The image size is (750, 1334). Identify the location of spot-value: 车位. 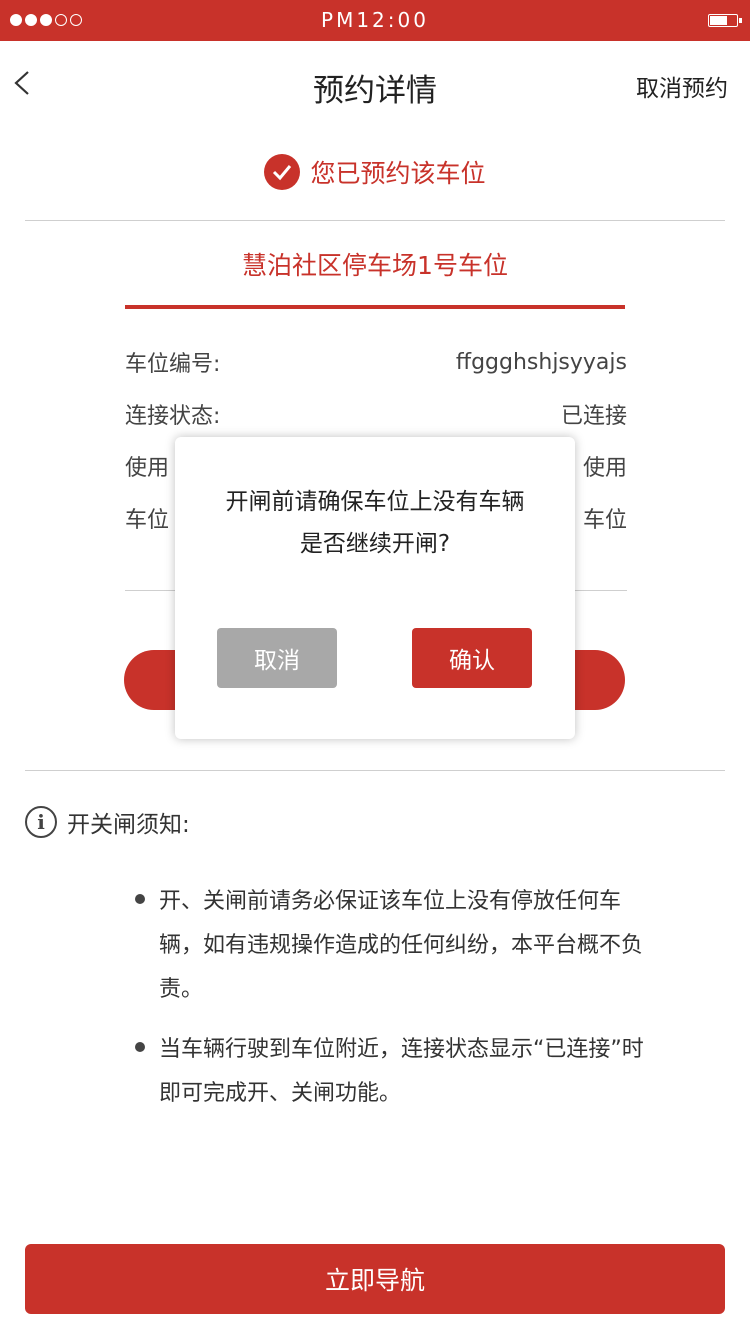
(604, 520).